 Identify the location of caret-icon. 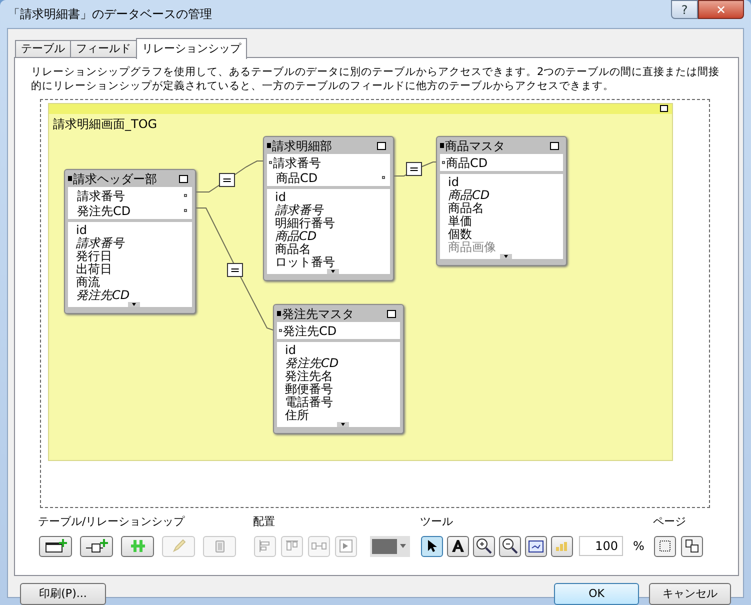
(403, 546).